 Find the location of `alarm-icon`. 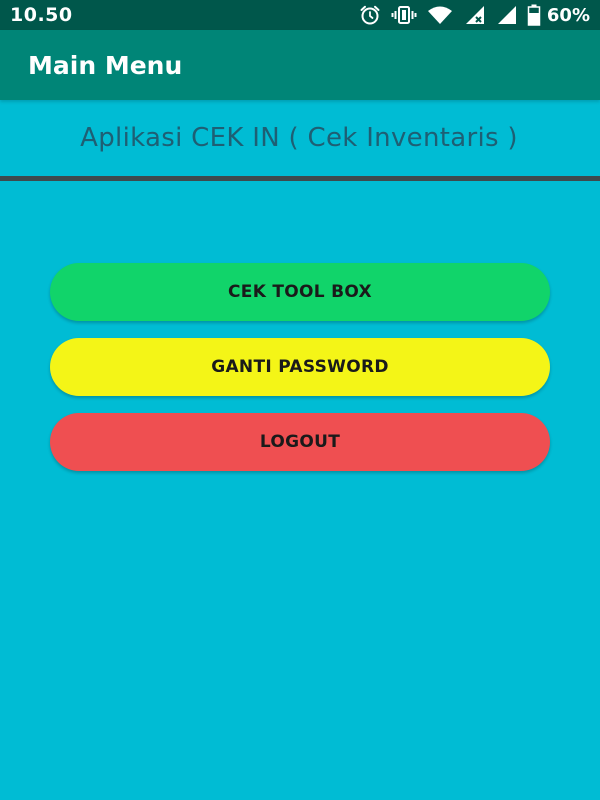

alarm-icon is located at coordinates (370, 15).